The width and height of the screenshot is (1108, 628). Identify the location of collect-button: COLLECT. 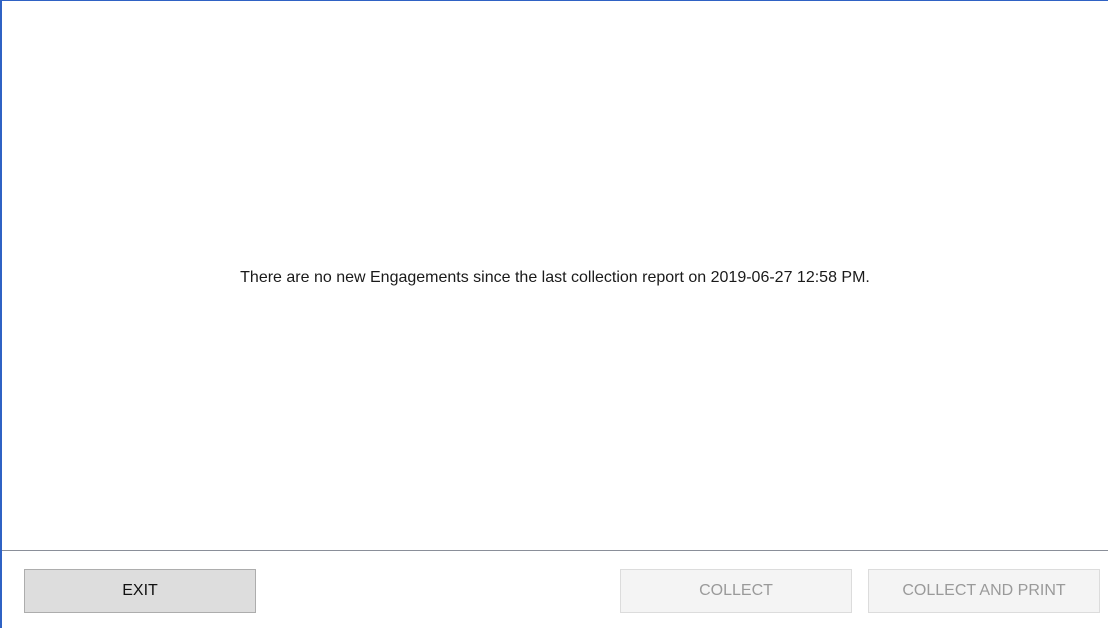
(736, 591).